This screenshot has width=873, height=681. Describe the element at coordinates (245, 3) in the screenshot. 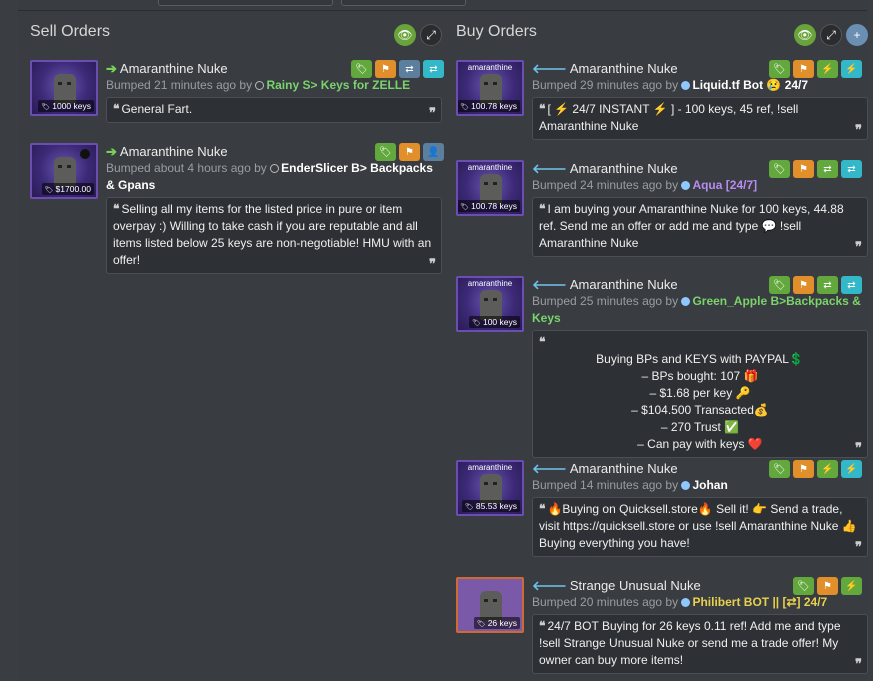

I see `filter-input` at that location.